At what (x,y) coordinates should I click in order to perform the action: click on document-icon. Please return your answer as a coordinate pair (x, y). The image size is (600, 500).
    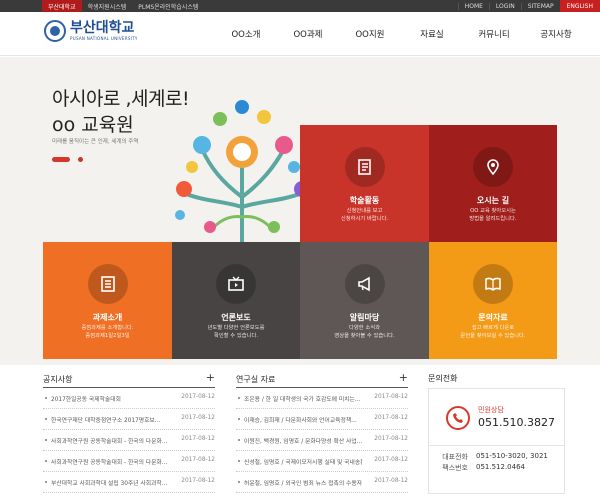
    Looking at the image, I should click on (364, 167).